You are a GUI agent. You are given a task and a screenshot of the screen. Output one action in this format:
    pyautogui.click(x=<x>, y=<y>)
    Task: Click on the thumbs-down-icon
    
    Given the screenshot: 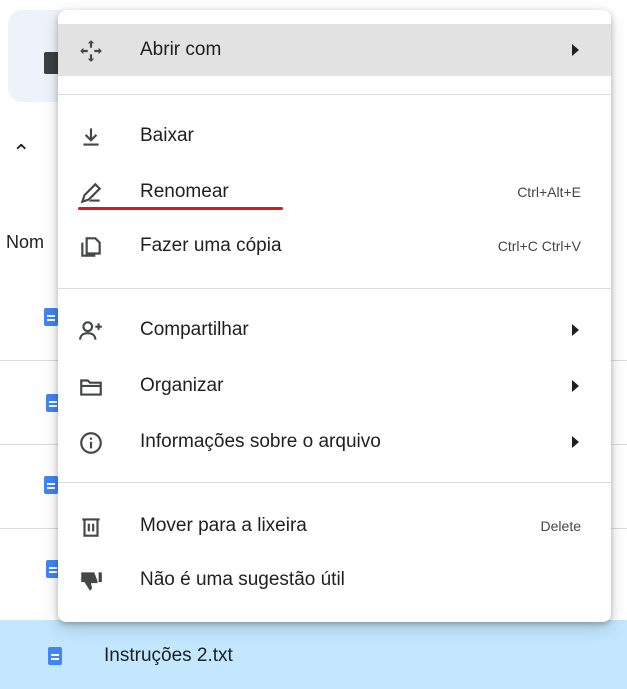 What is the action you would take?
    pyautogui.click(x=91, y=581)
    